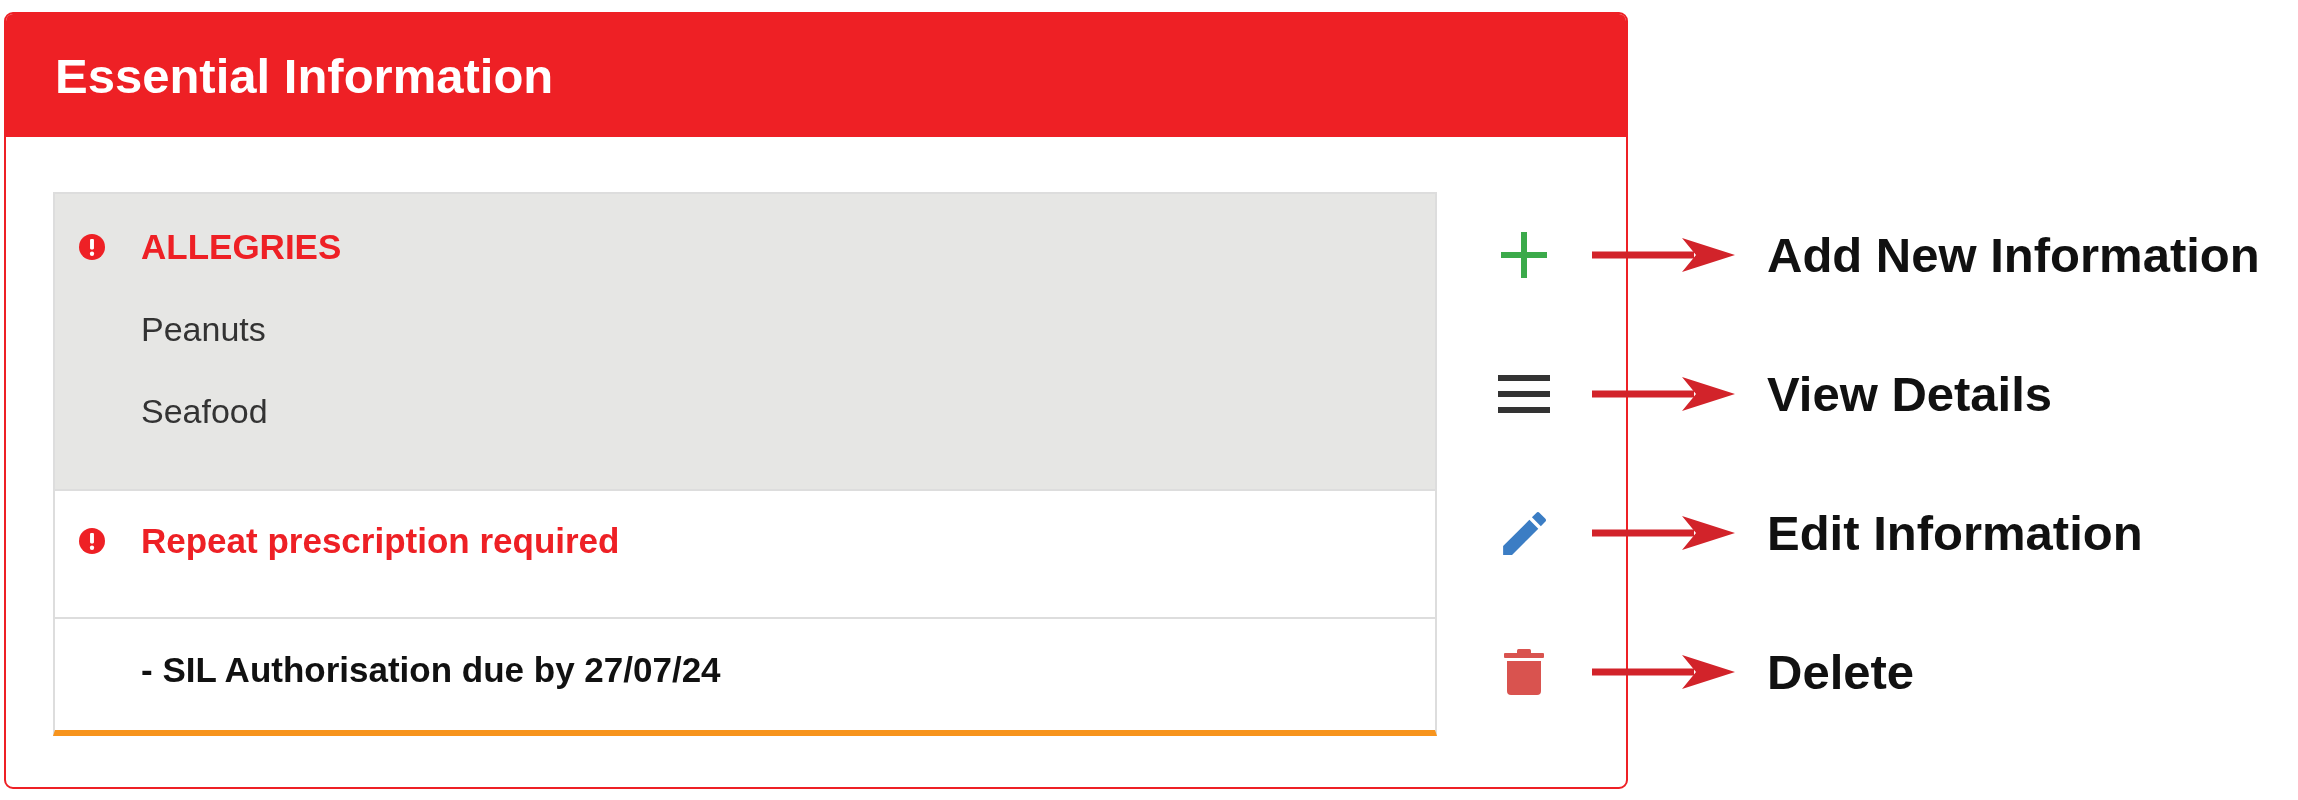 This screenshot has height=800, width=2298. What do you see at coordinates (1524, 533) in the screenshot?
I see `pencil-icon` at bounding box center [1524, 533].